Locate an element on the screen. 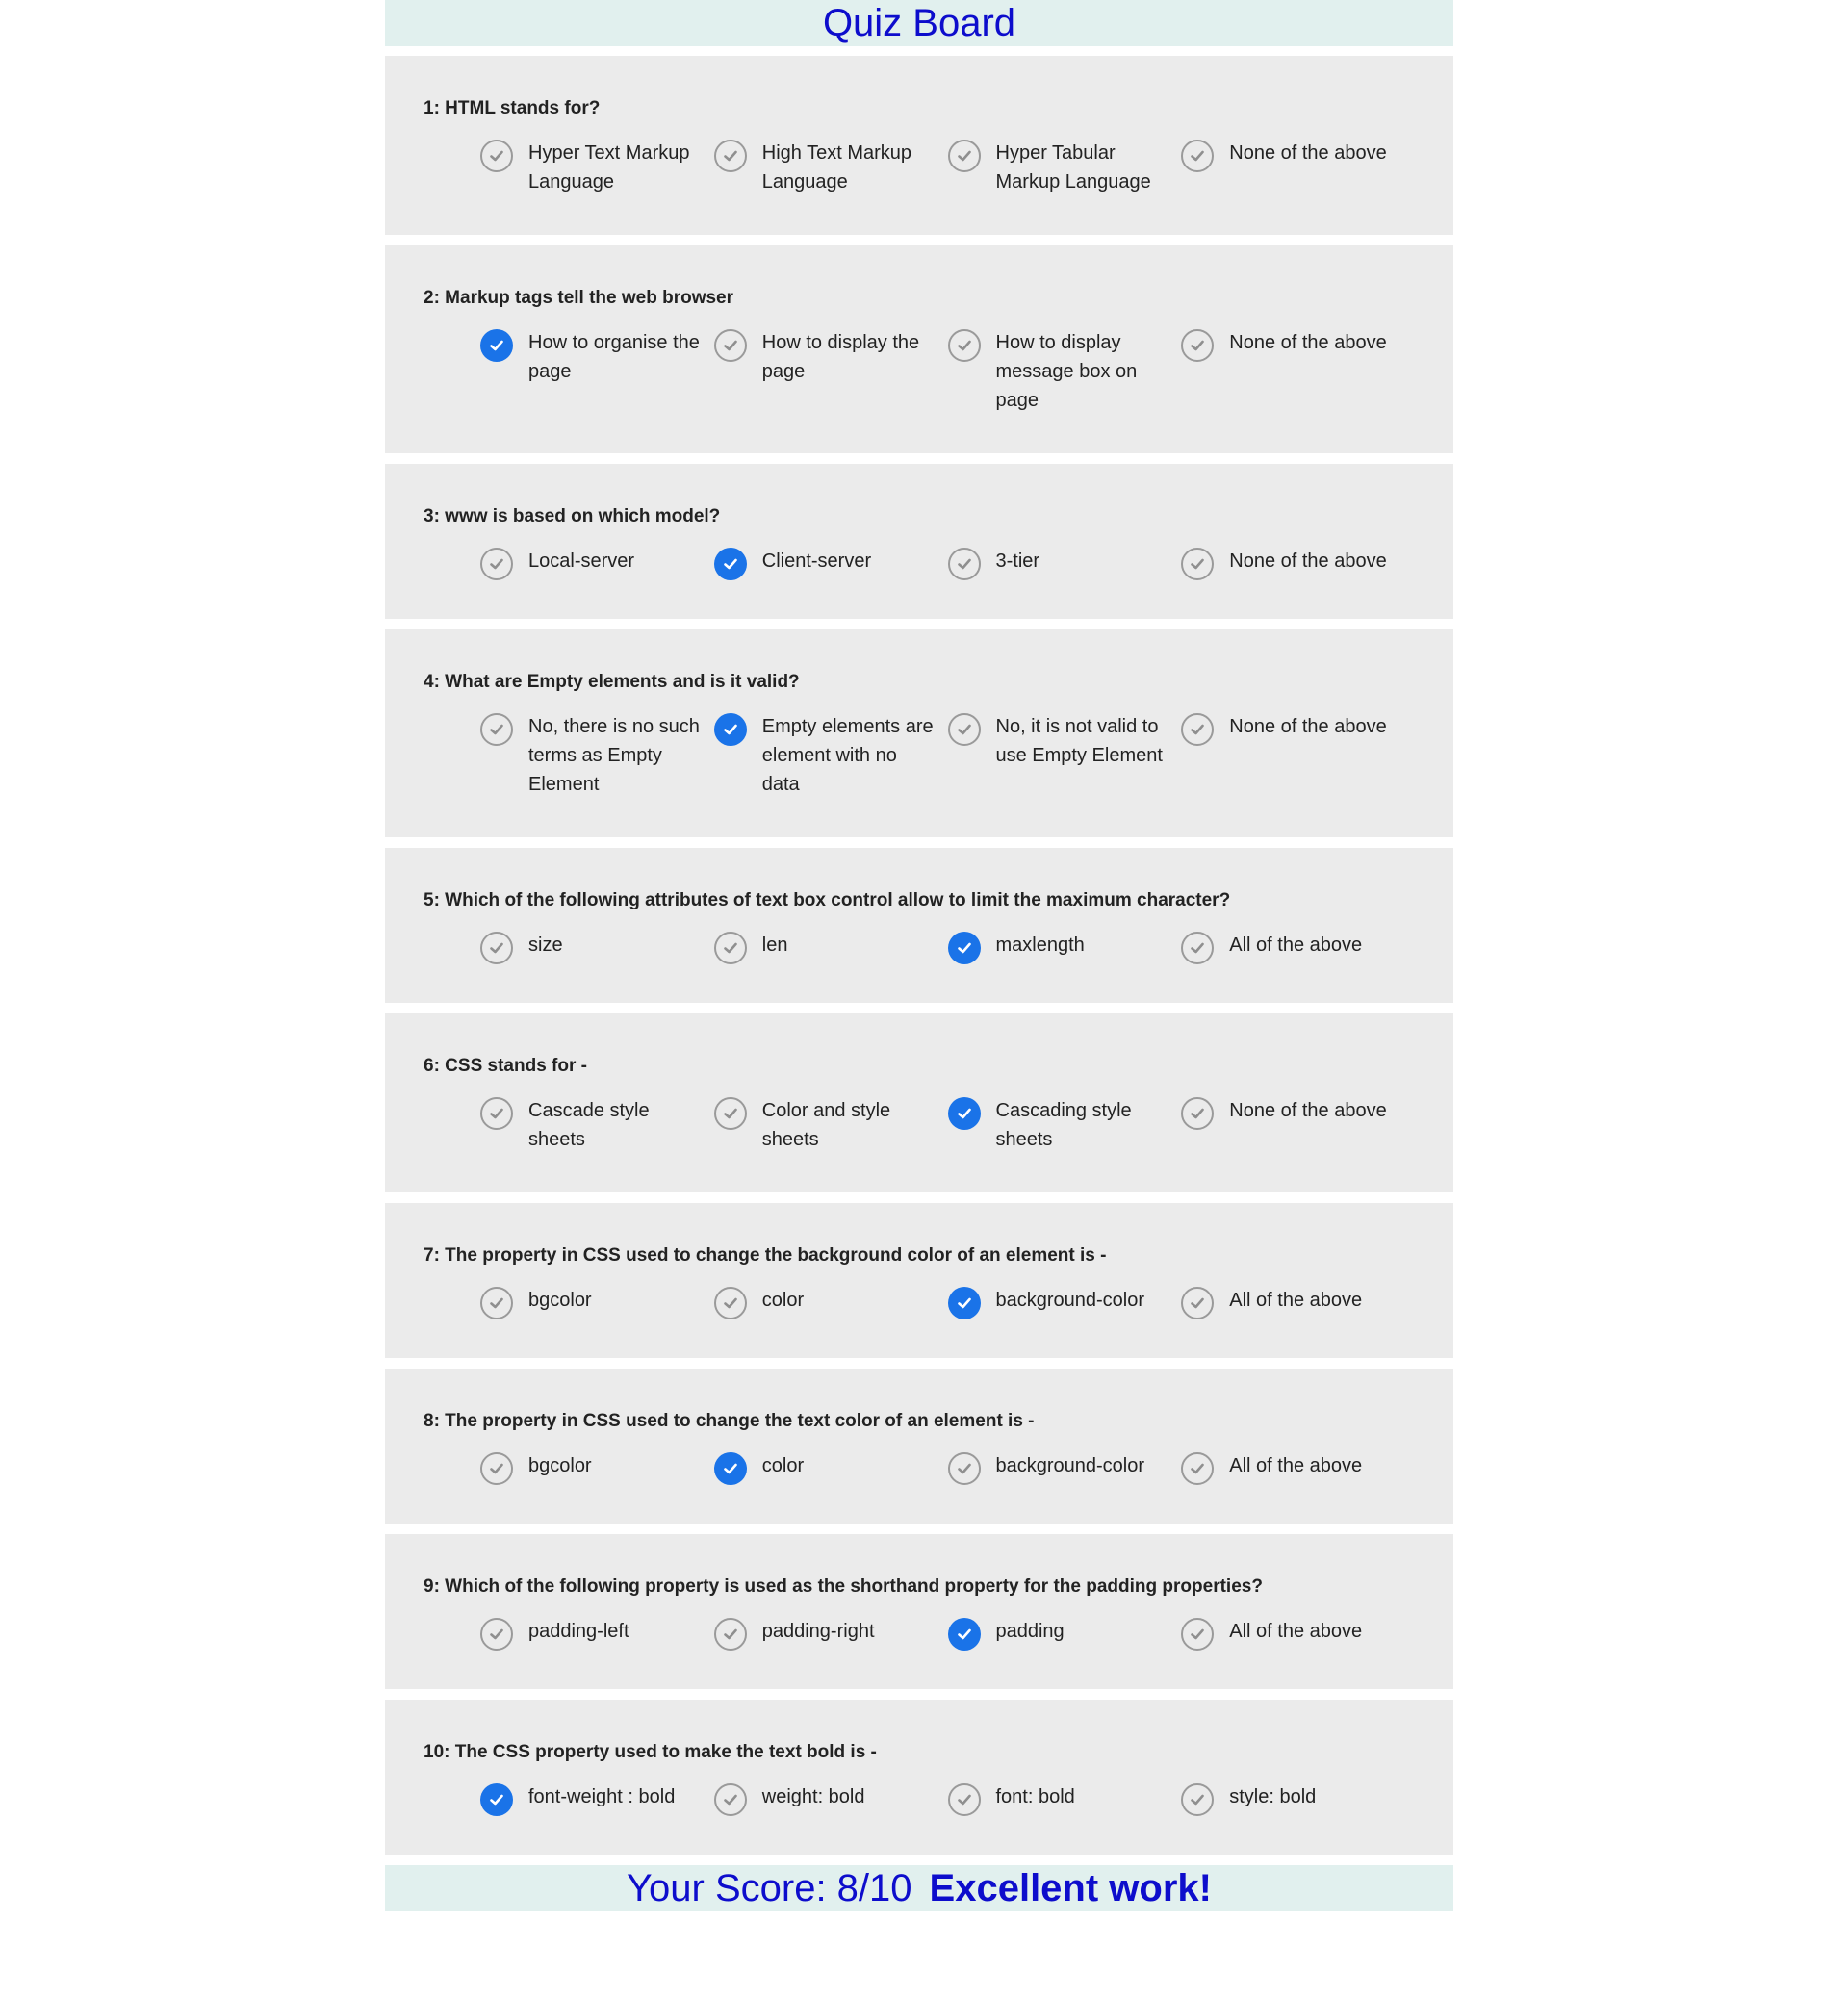 Image resolution: width=1848 pixels, height=1998 pixels. answer-option: High Text Markup Language is located at coordinates (830, 168).